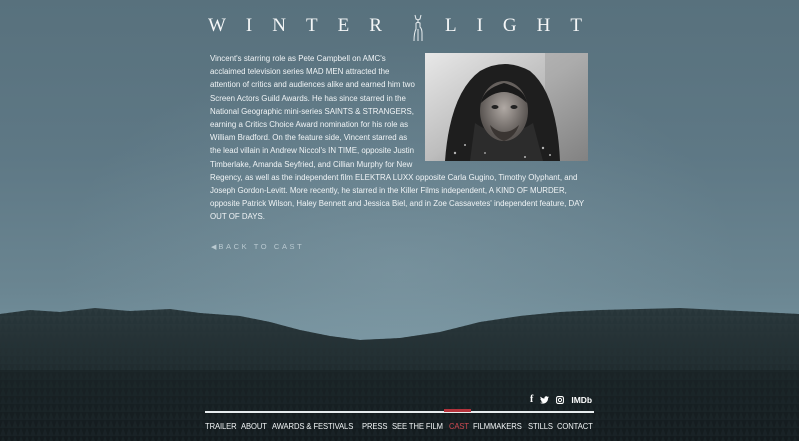 This screenshot has width=799, height=441. Describe the element at coordinates (457, 410) in the screenshot. I see `nav-active-indicator` at that location.